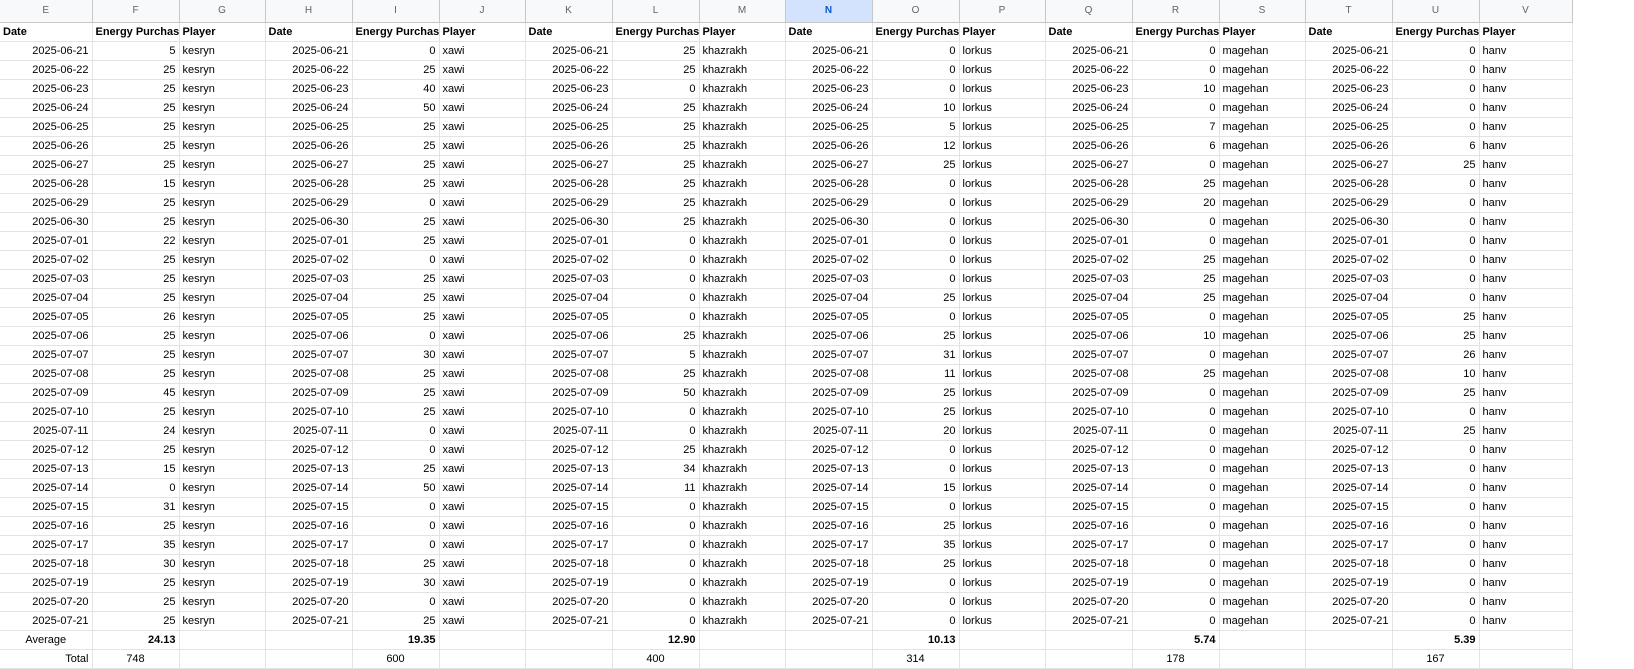  What do you see at coordinates (46, 70) in the screenshot?
I see `date-cell: 2025-06-22` at bounding box center [46, 70].